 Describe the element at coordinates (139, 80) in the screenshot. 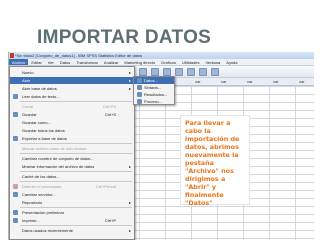

I see `data-file-icon` at that location.